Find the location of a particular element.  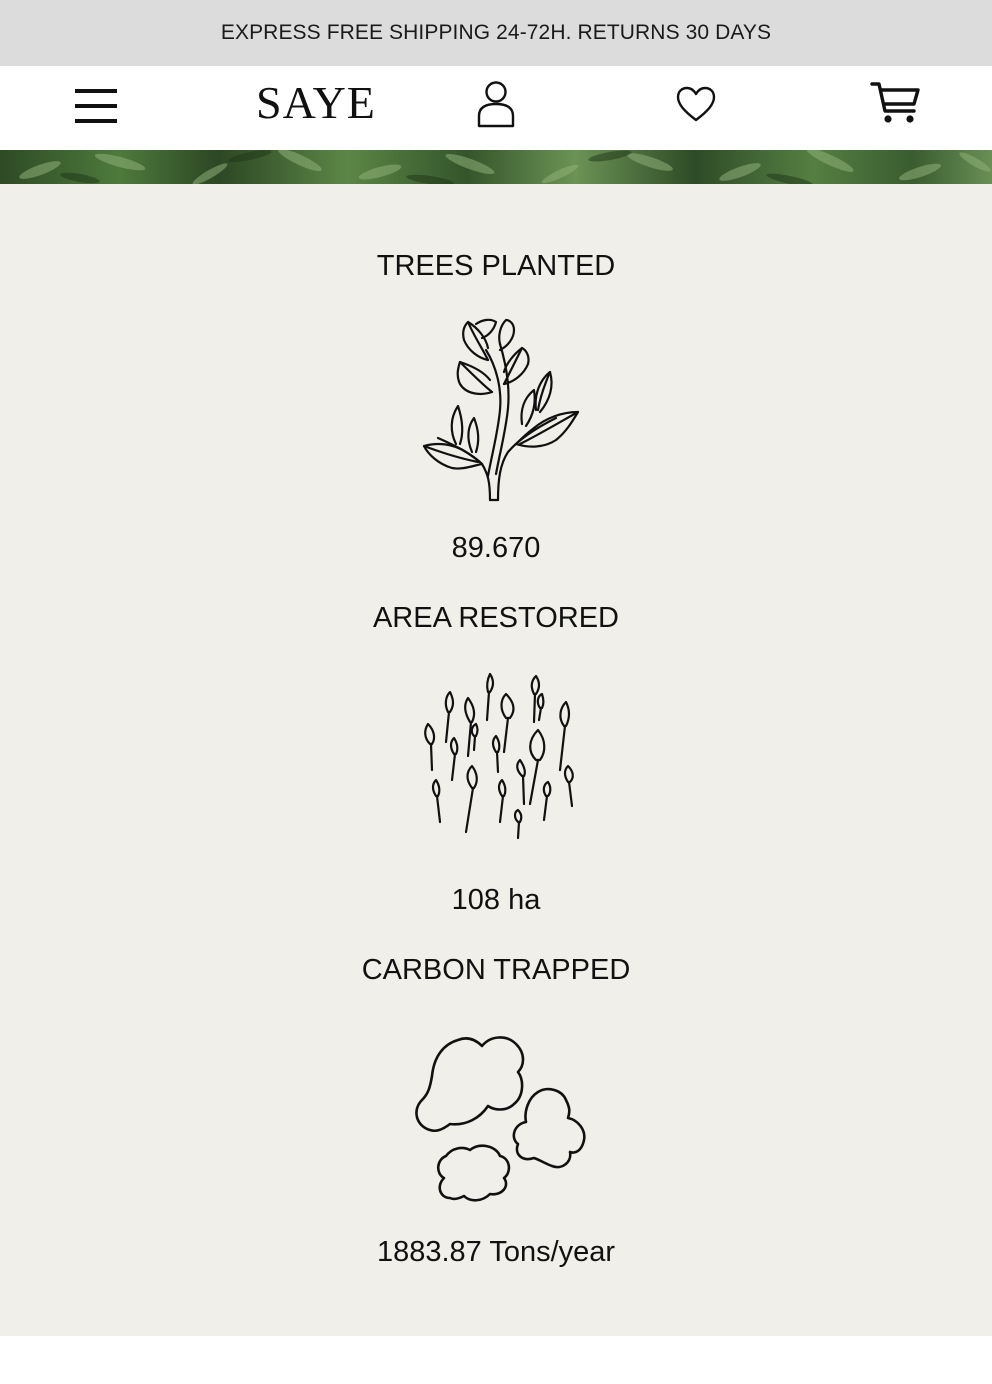

site-logo: SAYE is located at coordinates (316, 102).